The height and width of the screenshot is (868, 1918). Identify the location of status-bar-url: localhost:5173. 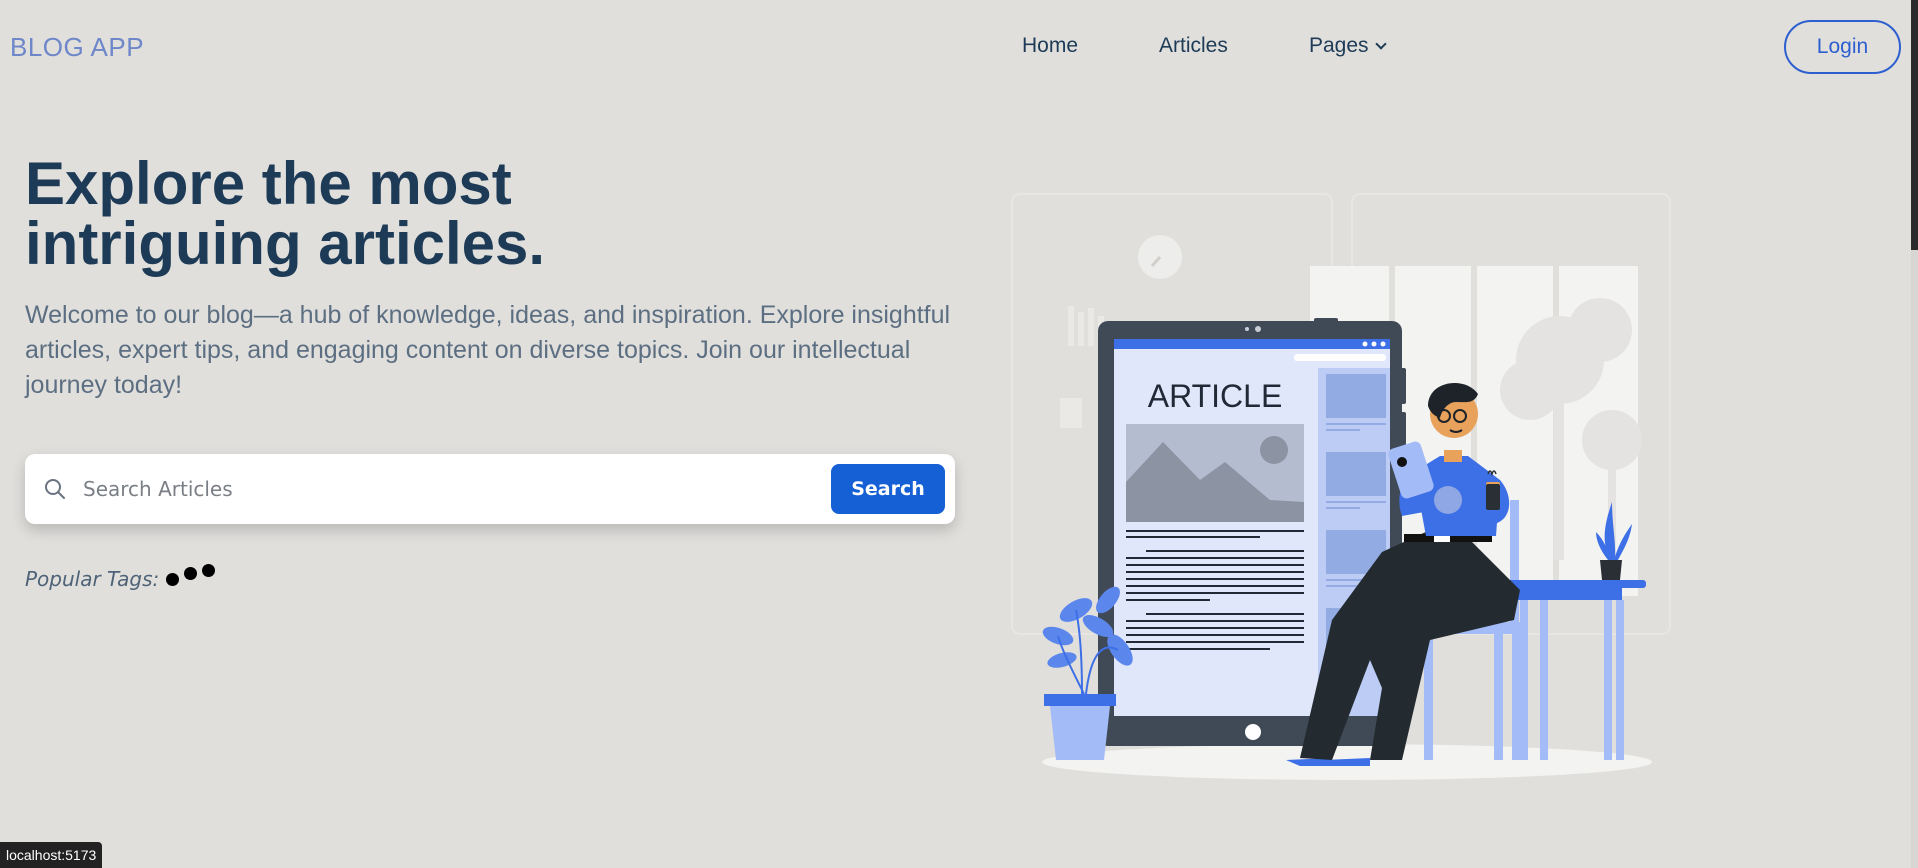
(51, 855).